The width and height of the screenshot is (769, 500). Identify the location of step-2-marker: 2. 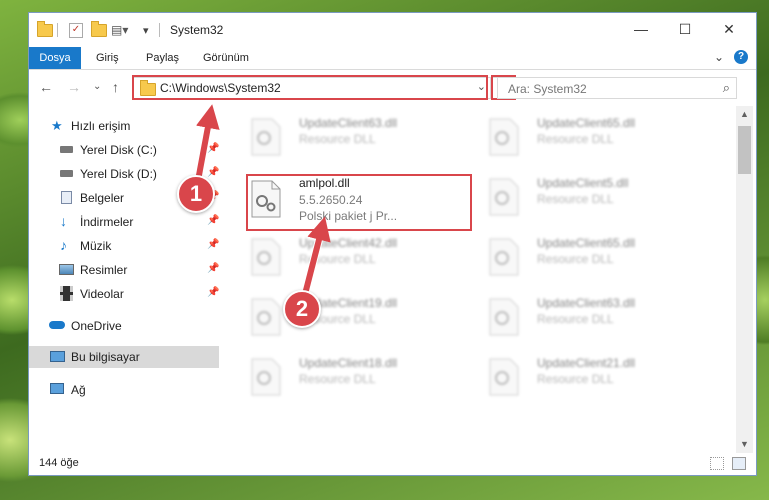
(302, 309).